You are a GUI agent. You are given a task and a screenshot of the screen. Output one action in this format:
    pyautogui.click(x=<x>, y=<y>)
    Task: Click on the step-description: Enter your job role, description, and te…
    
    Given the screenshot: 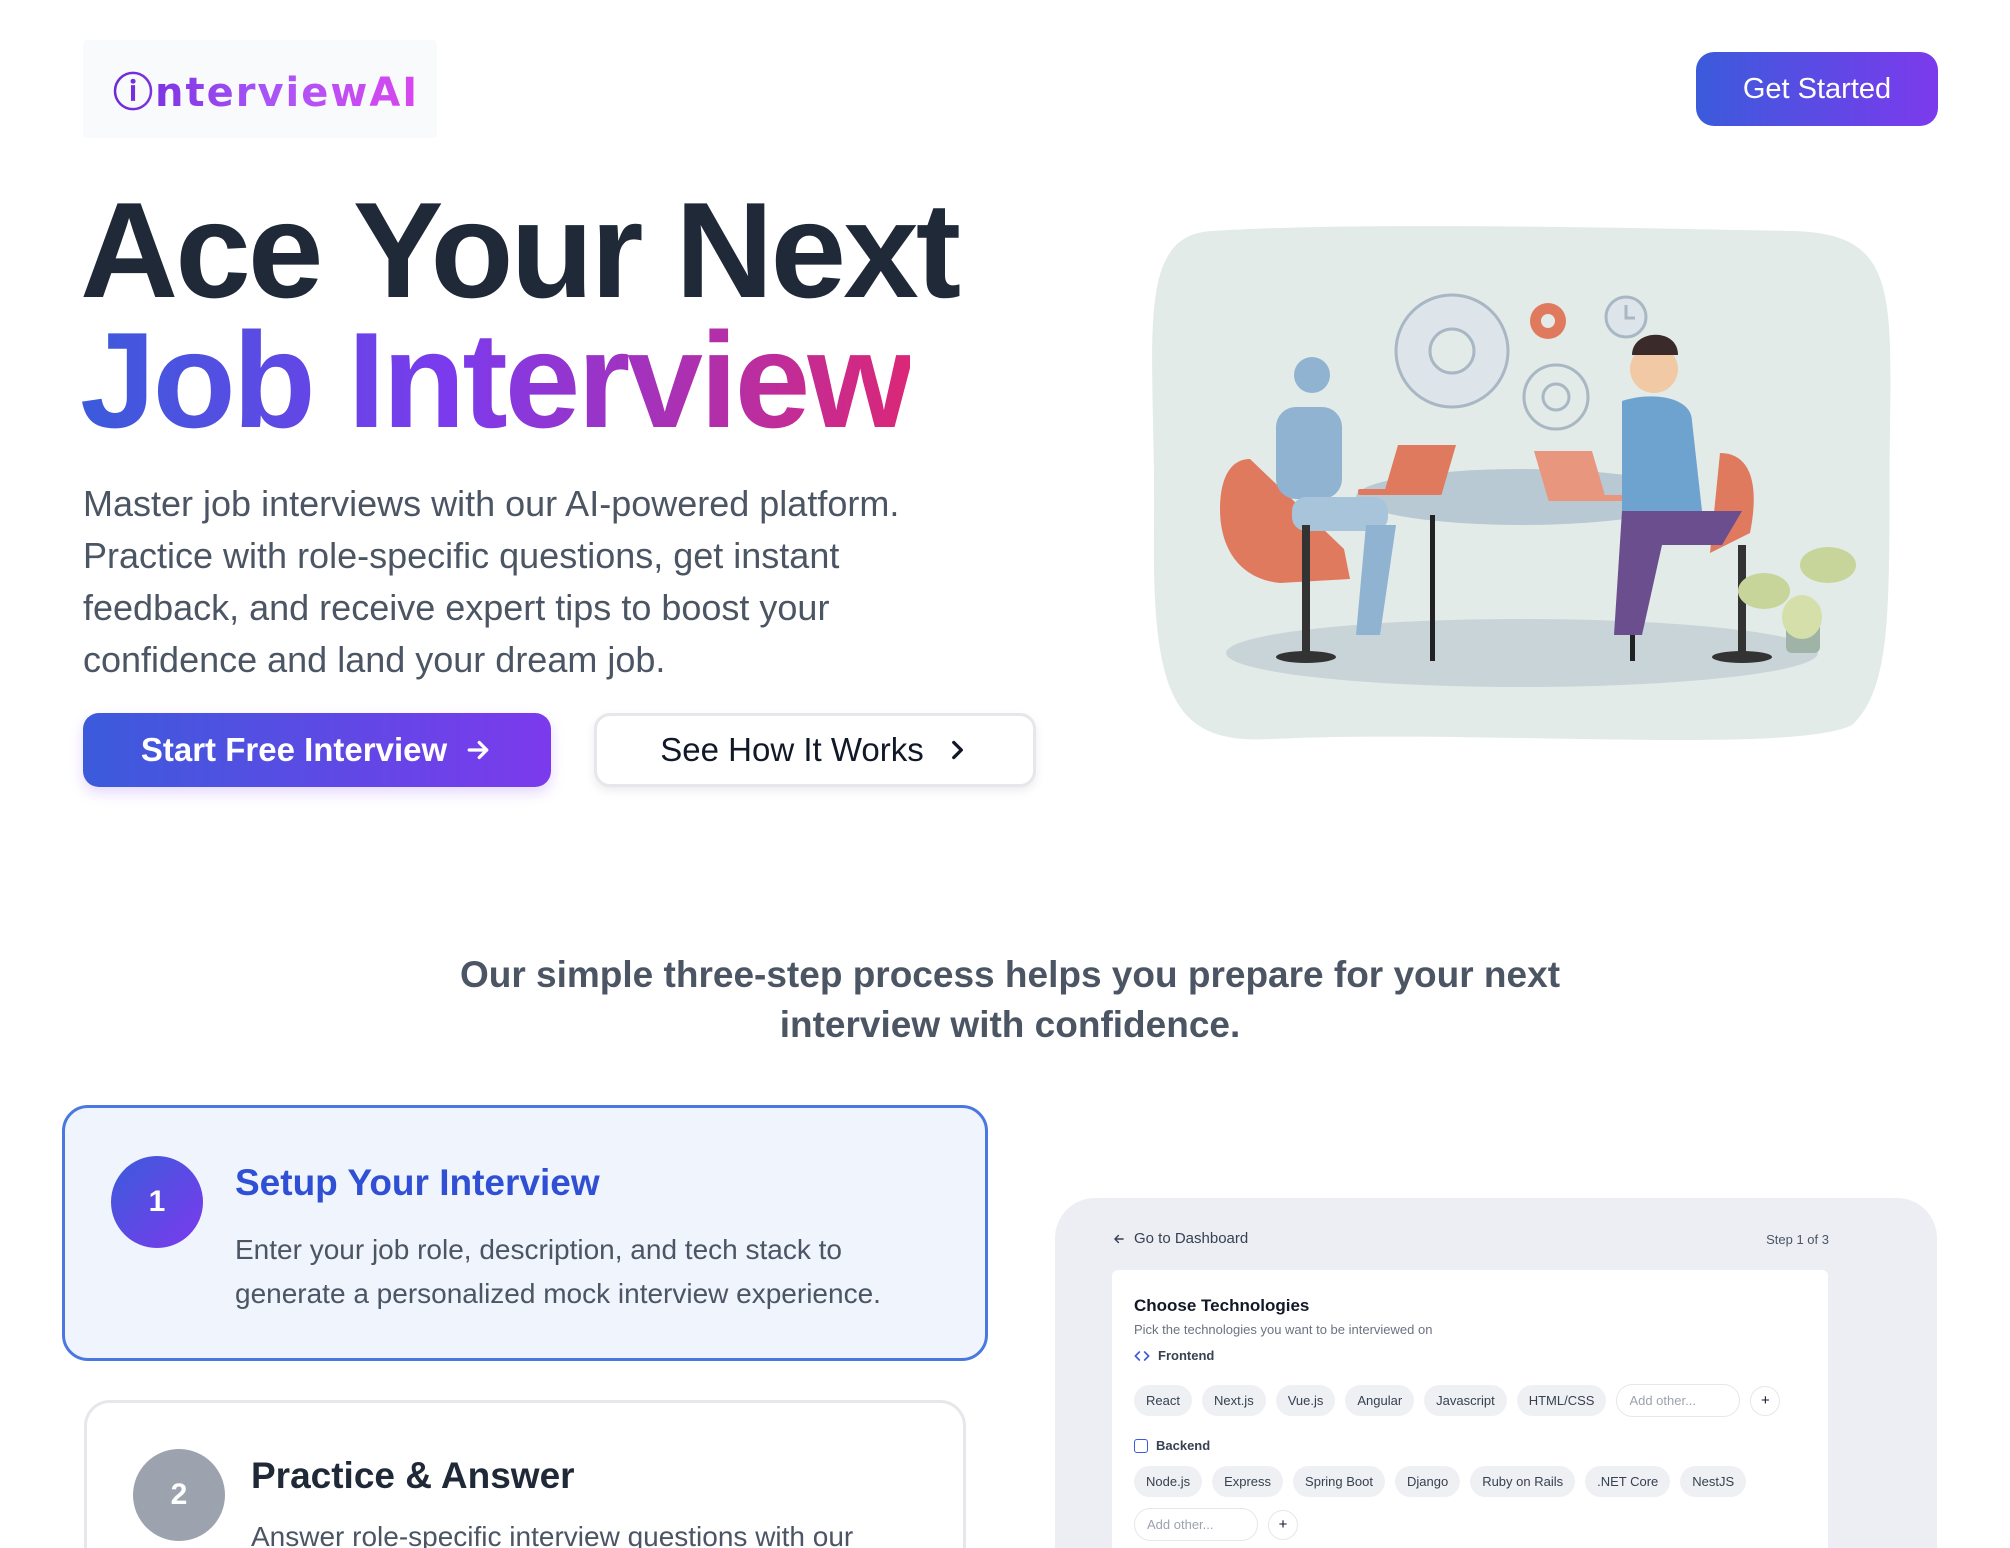 What is the action you would take?
    pyautogui.click(x=558, y=1271)
    